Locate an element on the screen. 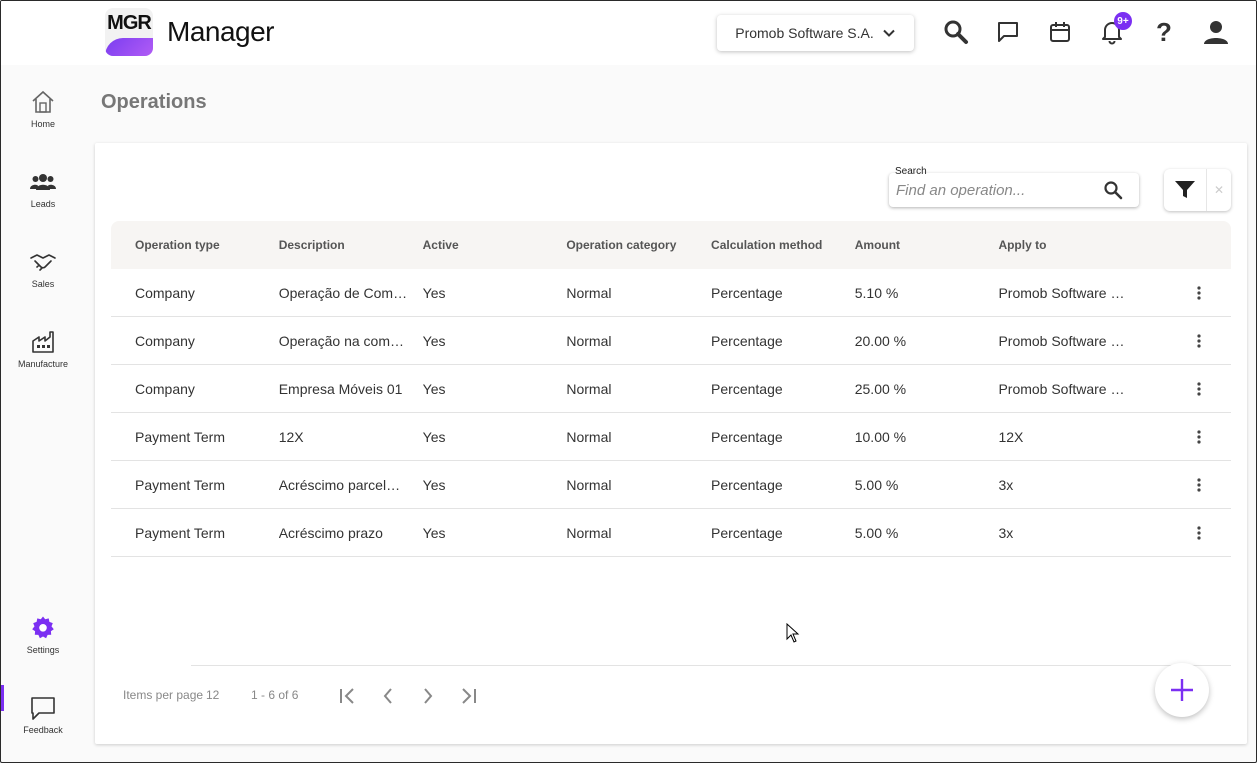 Image resolution: width=1257 pixels, height=763 pixels. column-header: Operation category is located at coordinates (638, 245).